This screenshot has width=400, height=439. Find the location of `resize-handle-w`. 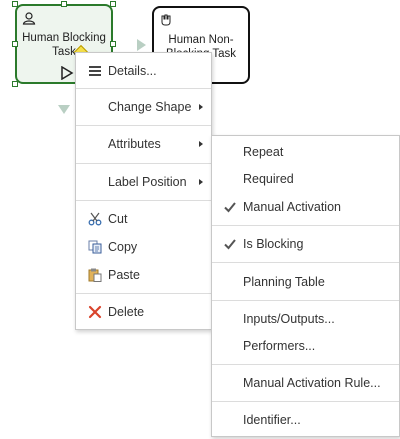

resize-handle-w is located at coordinates (15, 44).